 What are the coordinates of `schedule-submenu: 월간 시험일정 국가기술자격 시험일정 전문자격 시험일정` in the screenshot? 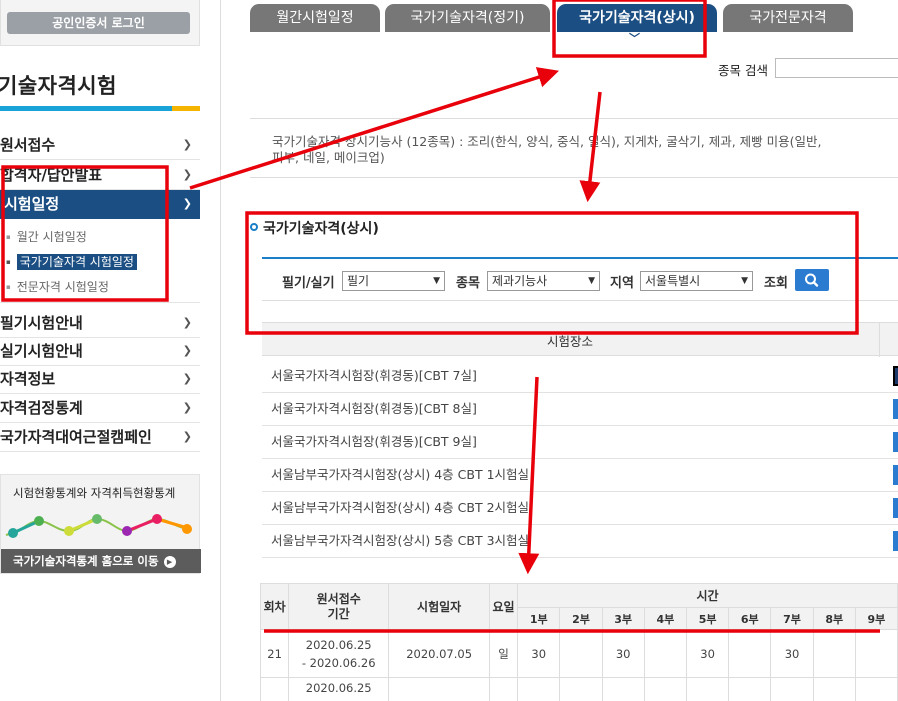 It's located at (100, 261).